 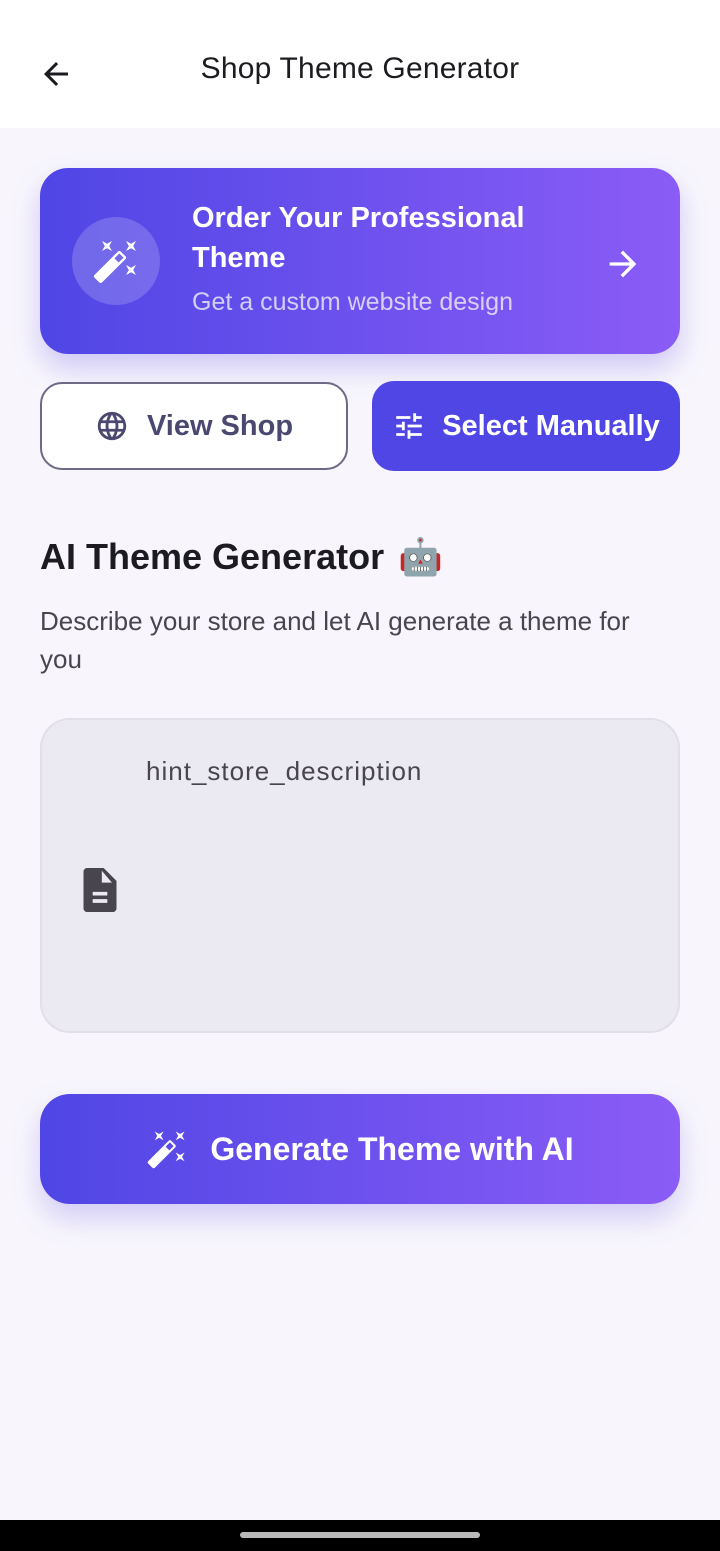 What do you see at coordinates (212, 556) in the screenshot?
I see `ai-section-title: AI Theme Generator` at bounding box center [212, 556].